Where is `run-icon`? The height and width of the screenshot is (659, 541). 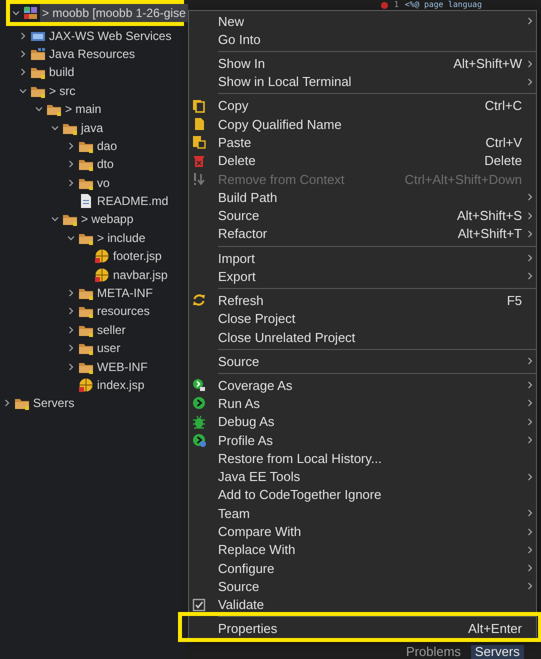
run-icon is located at coordinates (199, 403).